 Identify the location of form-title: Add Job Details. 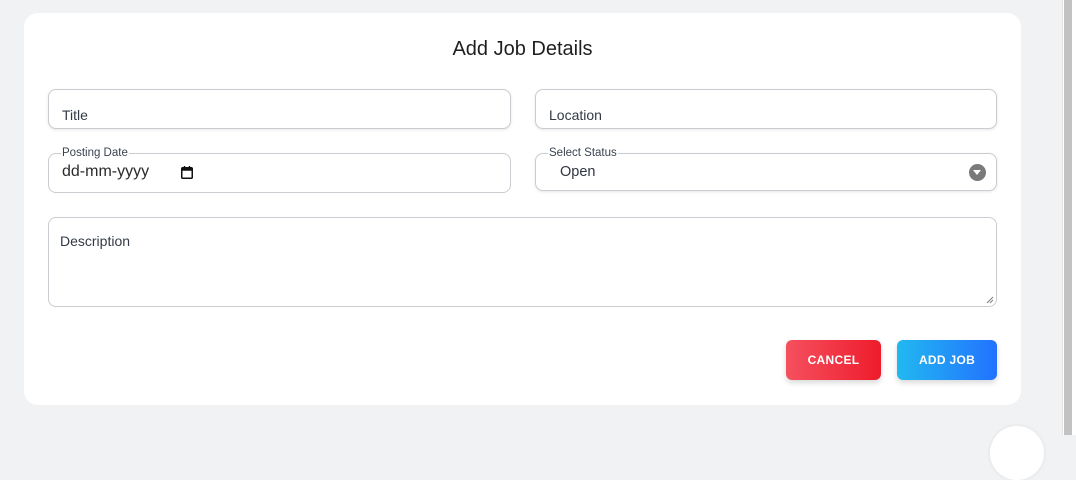
(522, 49).